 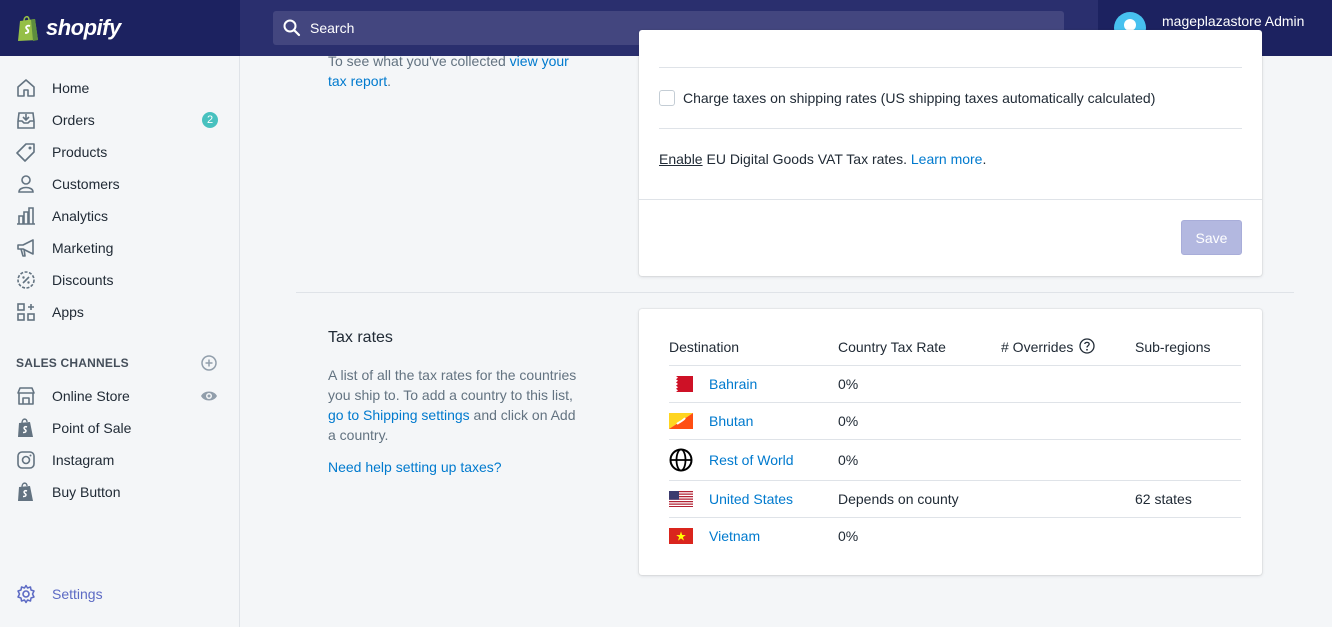 I want to click on brand-name: shopify, so click(x=83, y=27).